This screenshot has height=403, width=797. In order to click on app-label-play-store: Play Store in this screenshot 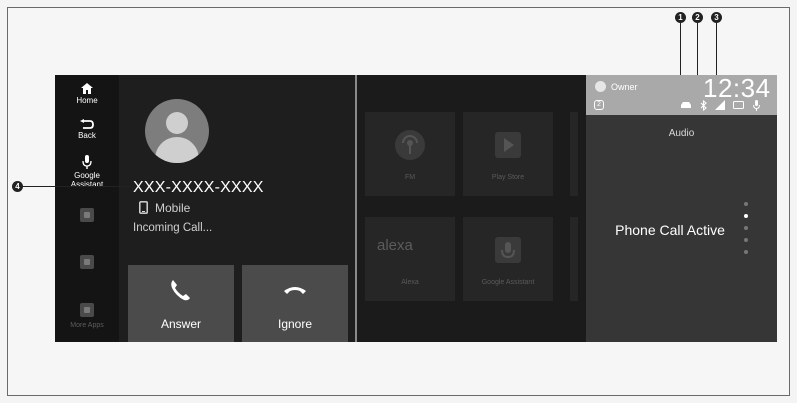, I will do `click(508, 177)`.